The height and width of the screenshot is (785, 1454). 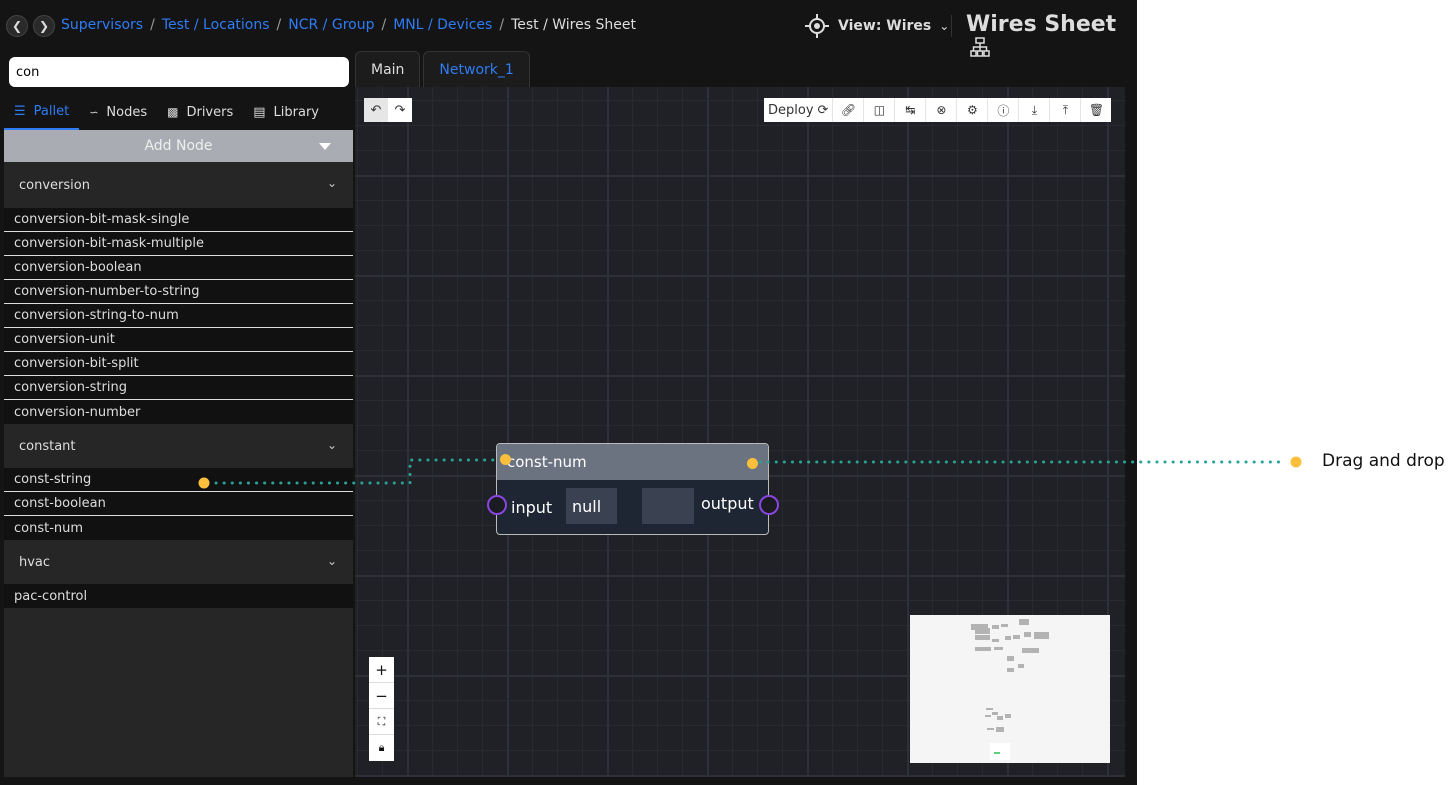 I want to click on annotation-dot, so click(x=1296, y=462).